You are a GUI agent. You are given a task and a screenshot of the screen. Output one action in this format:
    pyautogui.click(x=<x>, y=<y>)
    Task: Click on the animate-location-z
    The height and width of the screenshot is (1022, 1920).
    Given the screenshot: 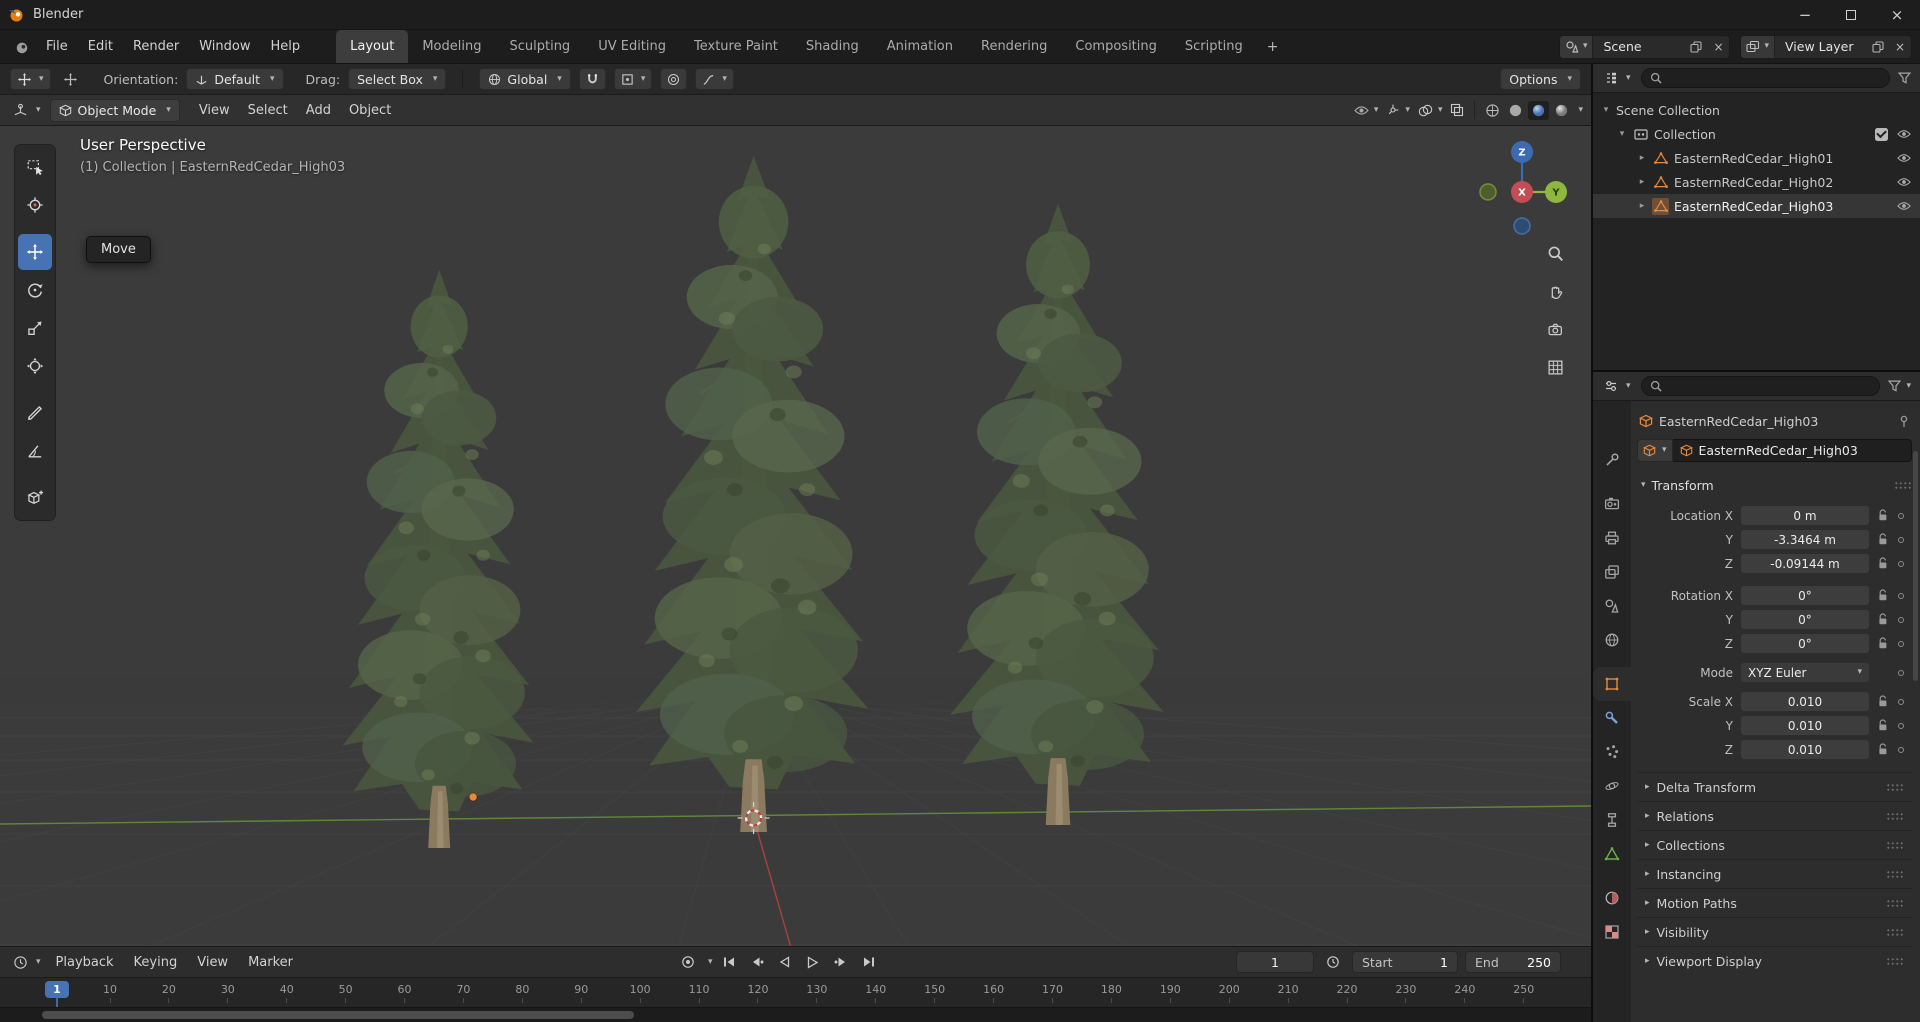 What is the action you would take?
    pyautogui.click(x=1901, y=563)
    